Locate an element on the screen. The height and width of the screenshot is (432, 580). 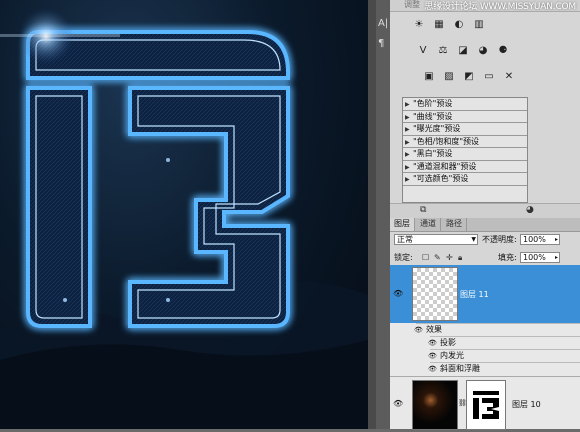
character-panel-icon: A| is located at coordinates (383, 24).